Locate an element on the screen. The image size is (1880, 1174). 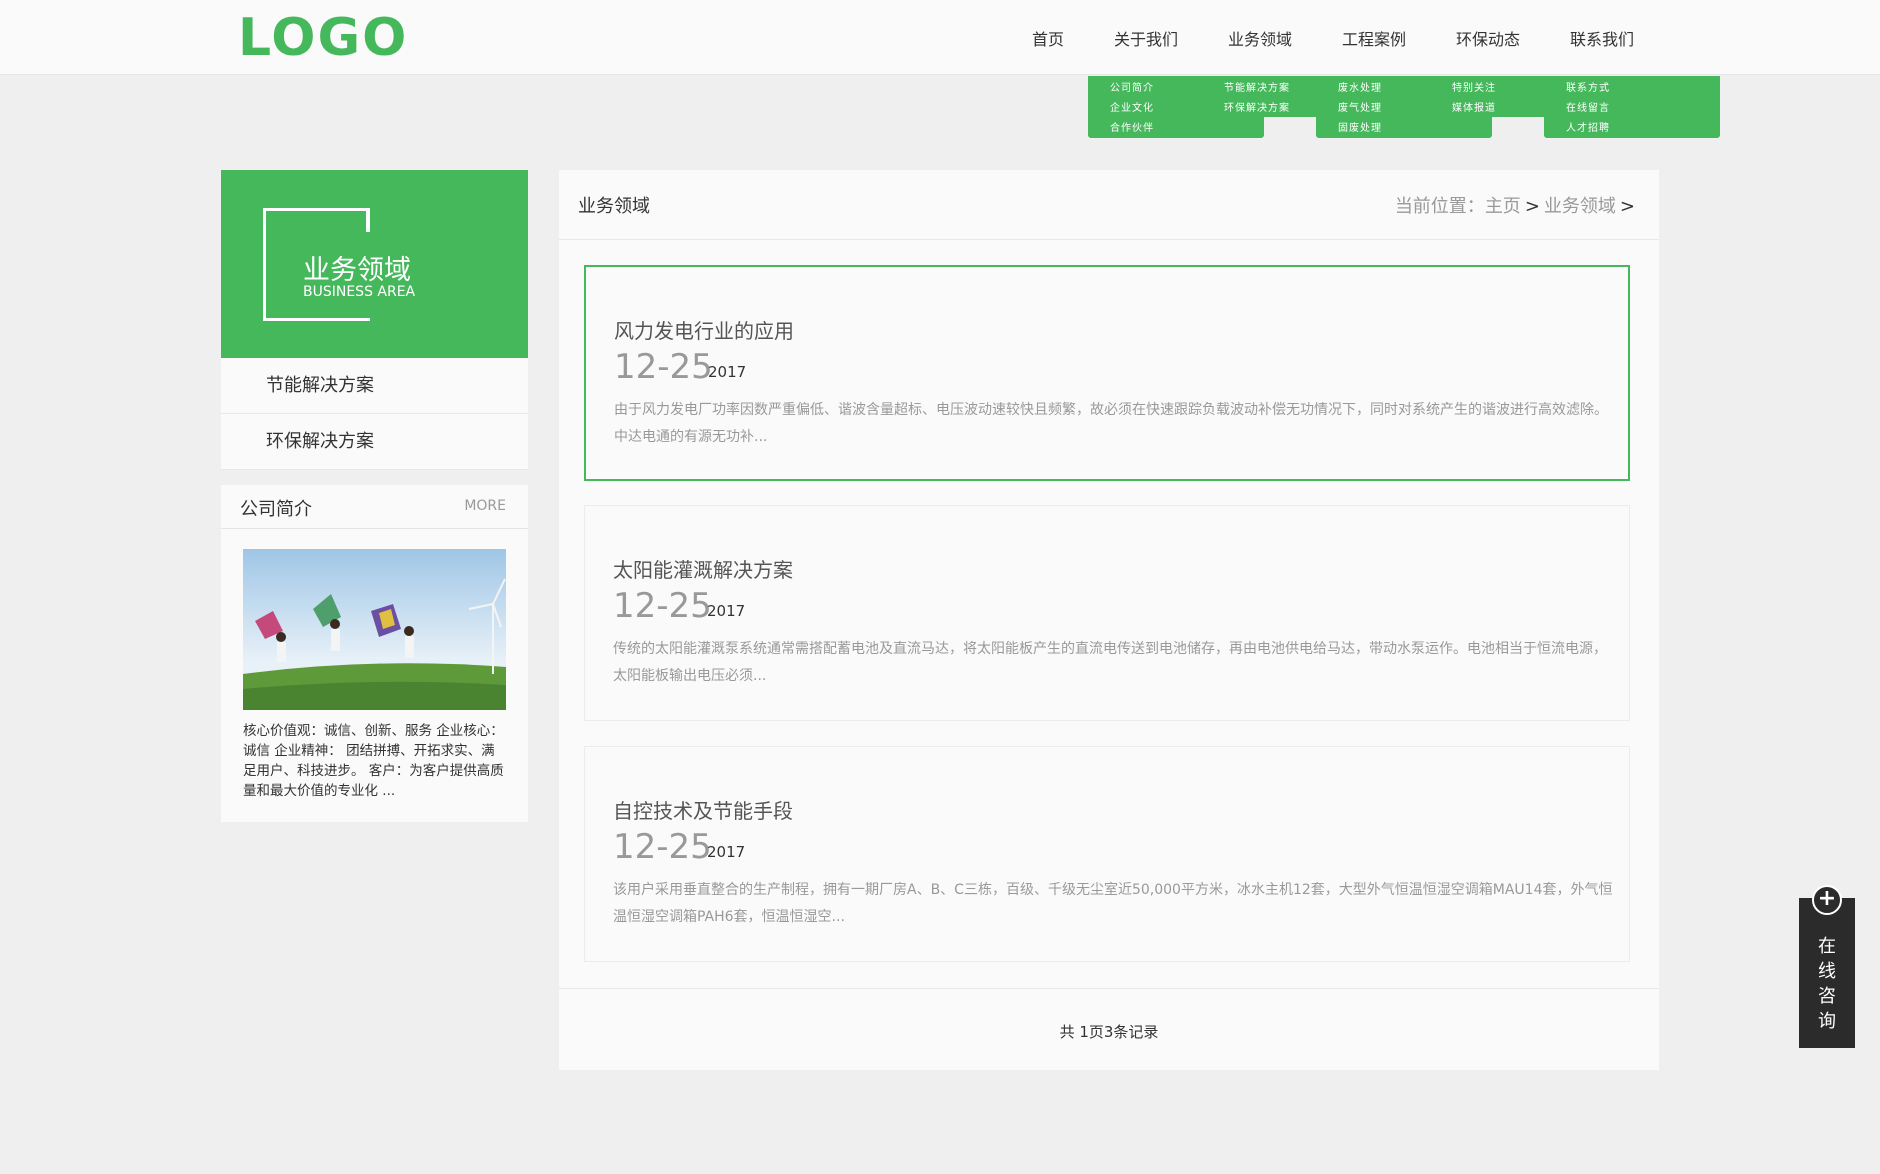
dropdown-col-news: 特别关注 媒体报道 is located at coordinates (1487, 96).